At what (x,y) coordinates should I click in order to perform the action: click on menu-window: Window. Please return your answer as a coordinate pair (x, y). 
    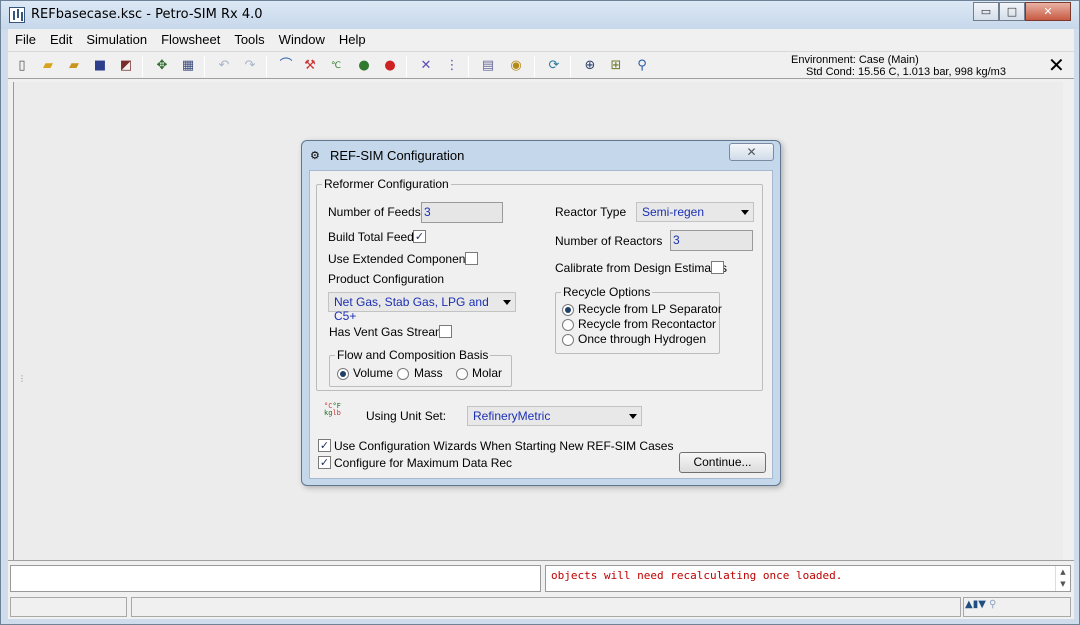
    Looking at the image, I should click on (302, 40).